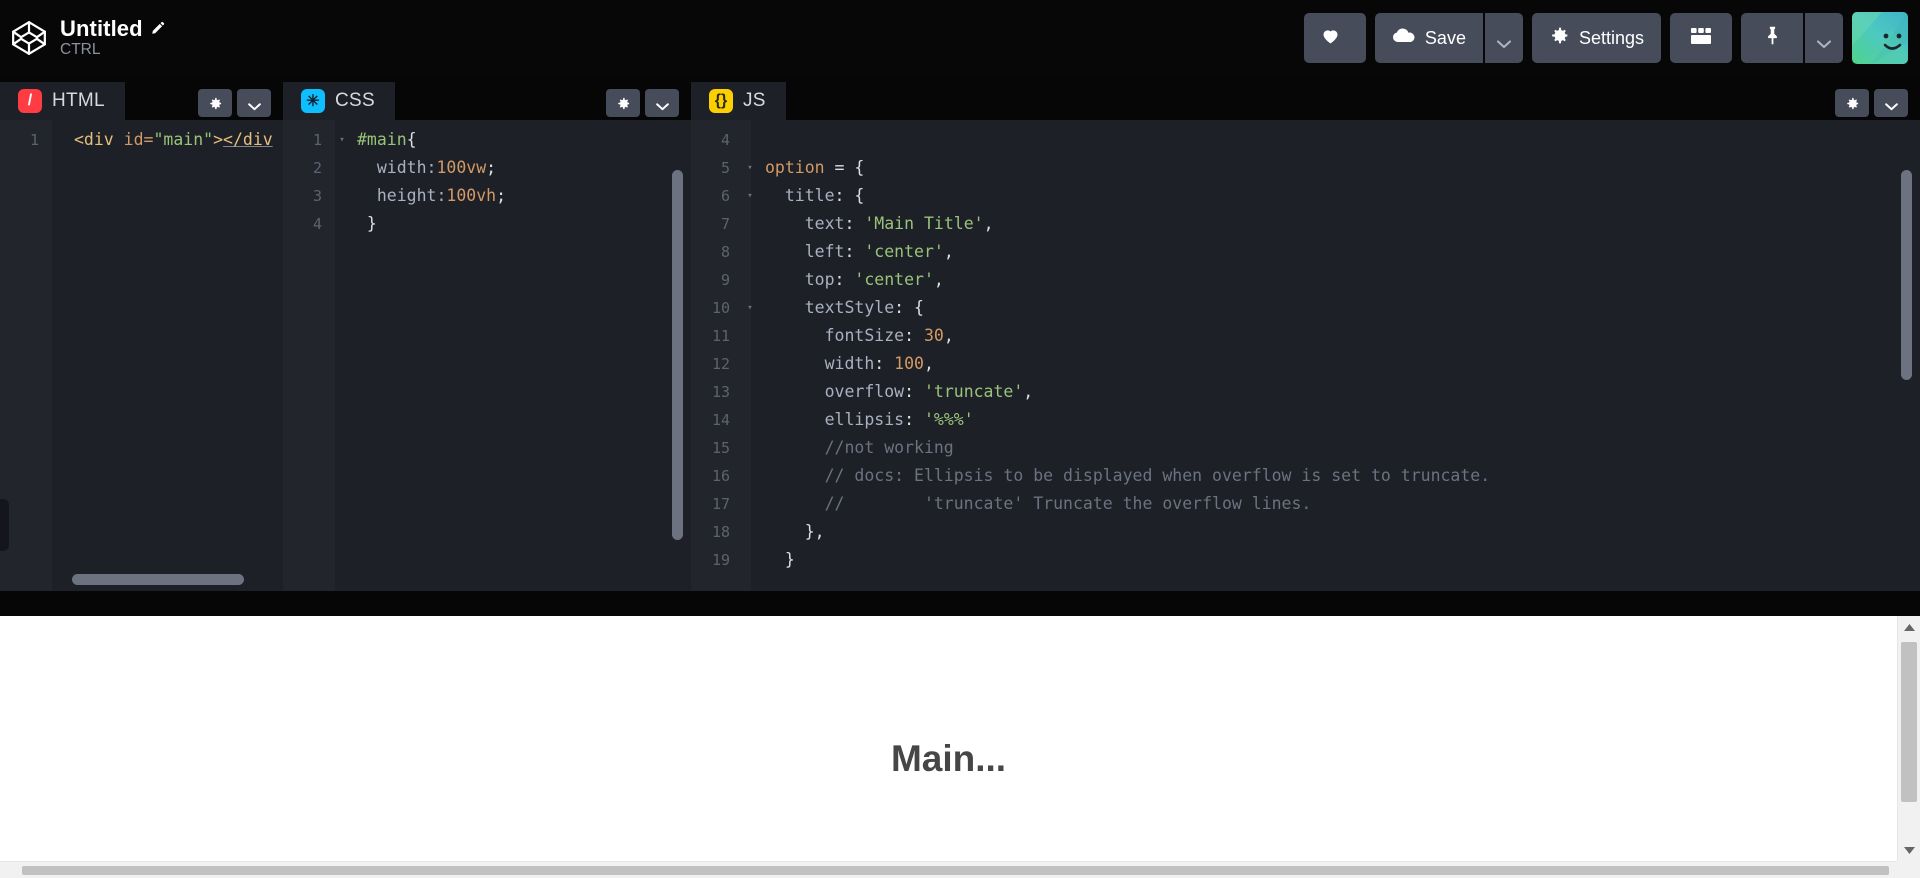 Image resolution: width=1920 pixels, height=878 pixels. I want to click on code-line: 10 ▾ textStyle: {, so click(1305, 308).